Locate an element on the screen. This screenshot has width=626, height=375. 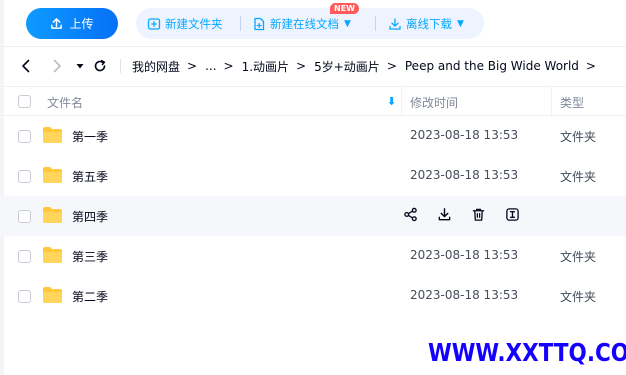
share-icon is located at coordinates (410, 214).